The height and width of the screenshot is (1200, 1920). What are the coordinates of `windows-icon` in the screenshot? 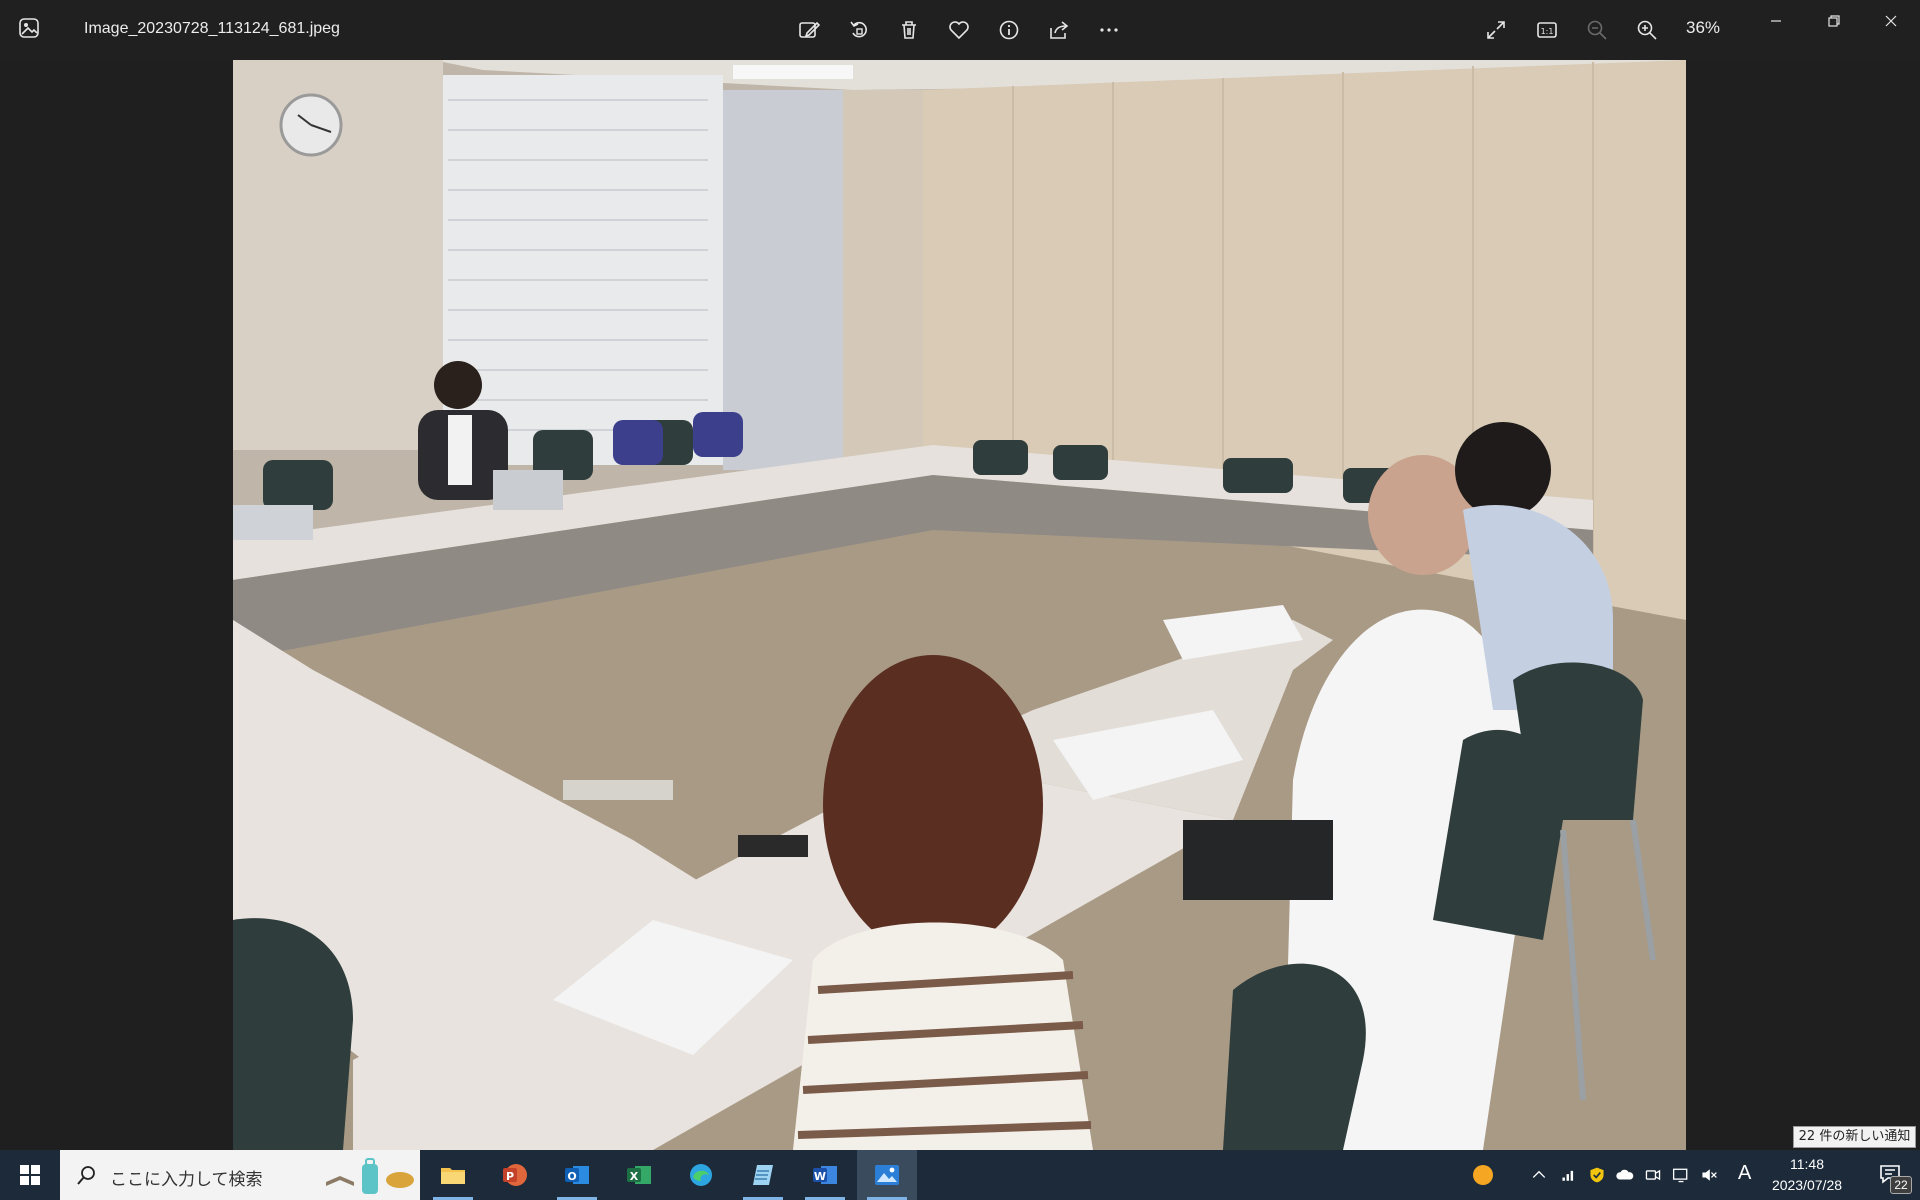 It's located at (30, 1175).